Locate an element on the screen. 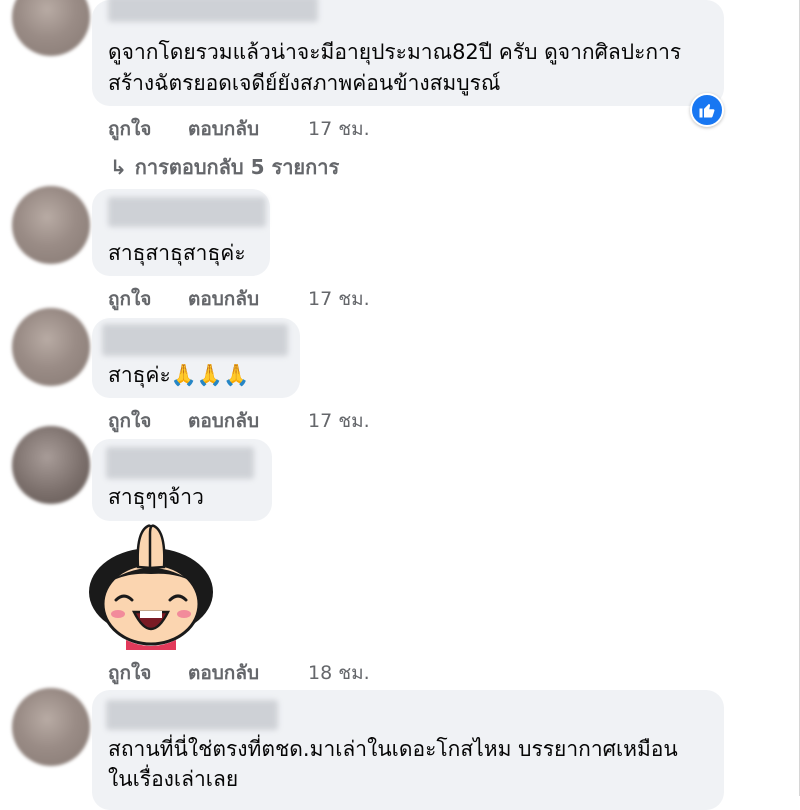 The width and height of the screenshot is (800, 810). comment-text: สาธุค่ะ🙏🙏🙏 is located at coordinates (178, 375).